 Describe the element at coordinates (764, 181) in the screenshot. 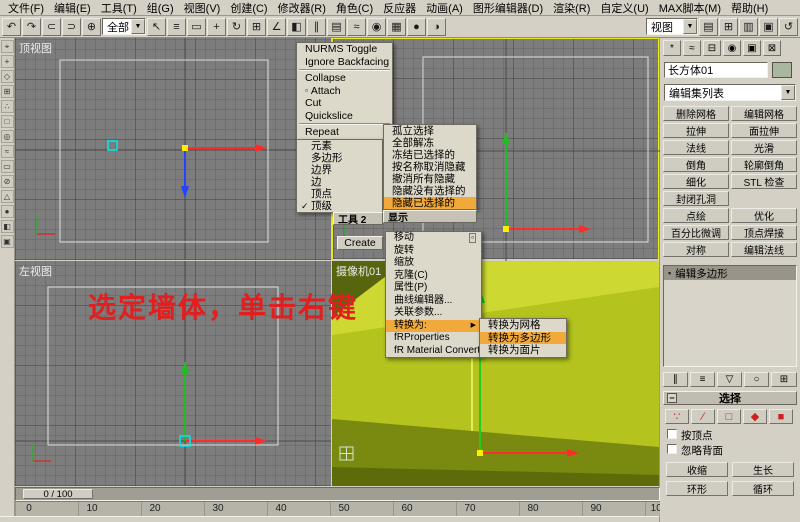

I see `modifier-button: STL 检查` at that location.